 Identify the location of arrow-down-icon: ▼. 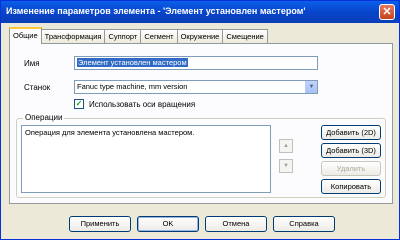
(286, 166).